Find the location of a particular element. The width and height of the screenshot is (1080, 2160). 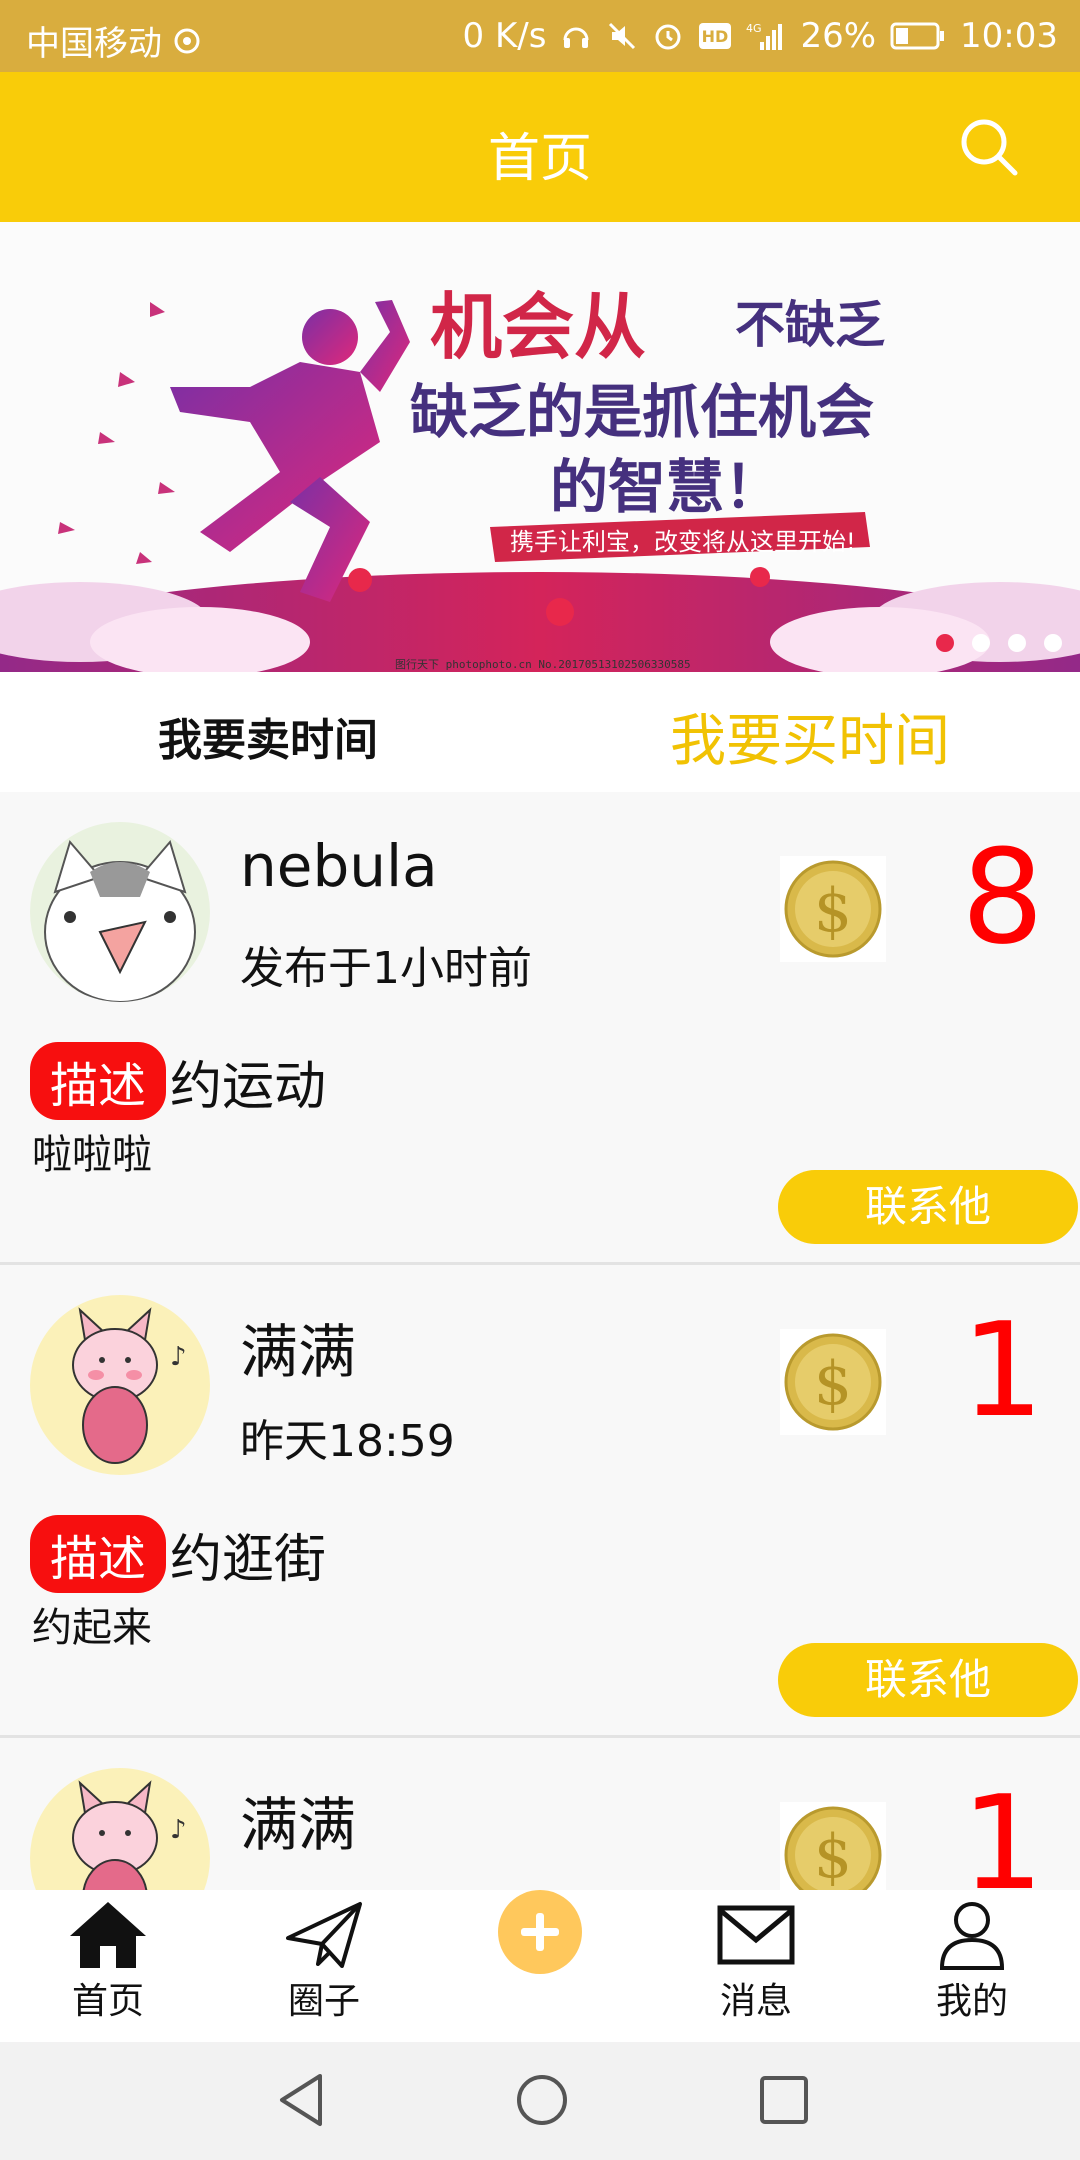

mute-icon is located at coordinates (622, 36).